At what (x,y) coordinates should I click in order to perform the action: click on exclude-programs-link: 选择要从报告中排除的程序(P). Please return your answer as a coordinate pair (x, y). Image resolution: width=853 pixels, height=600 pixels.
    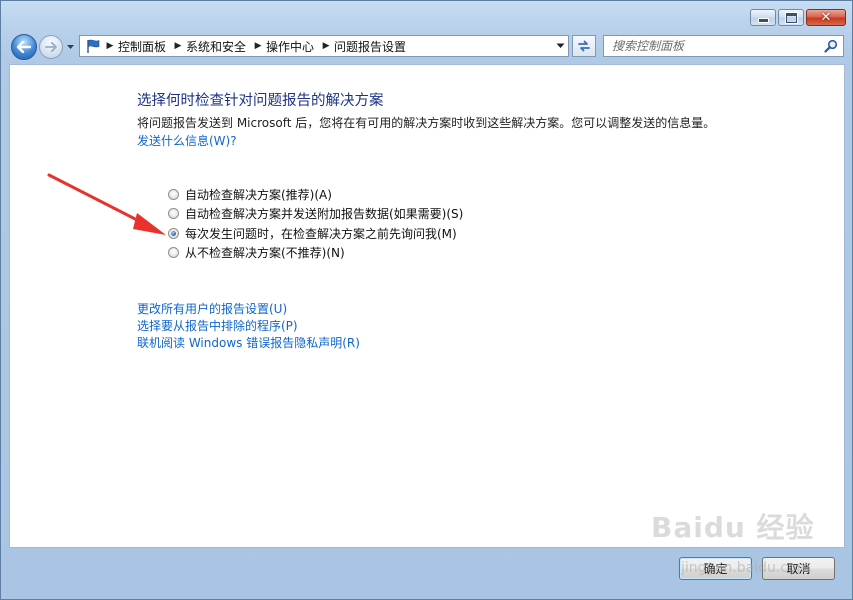
    Looking at the image, I should click on (248, 326).